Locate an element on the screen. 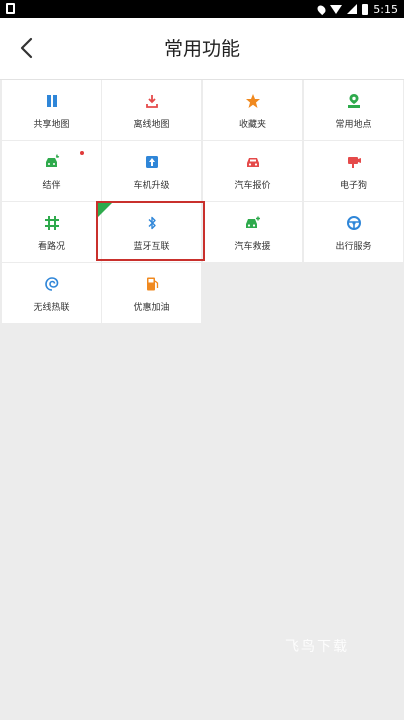  status-time: 5:15 is located at coordinates (385, 9).